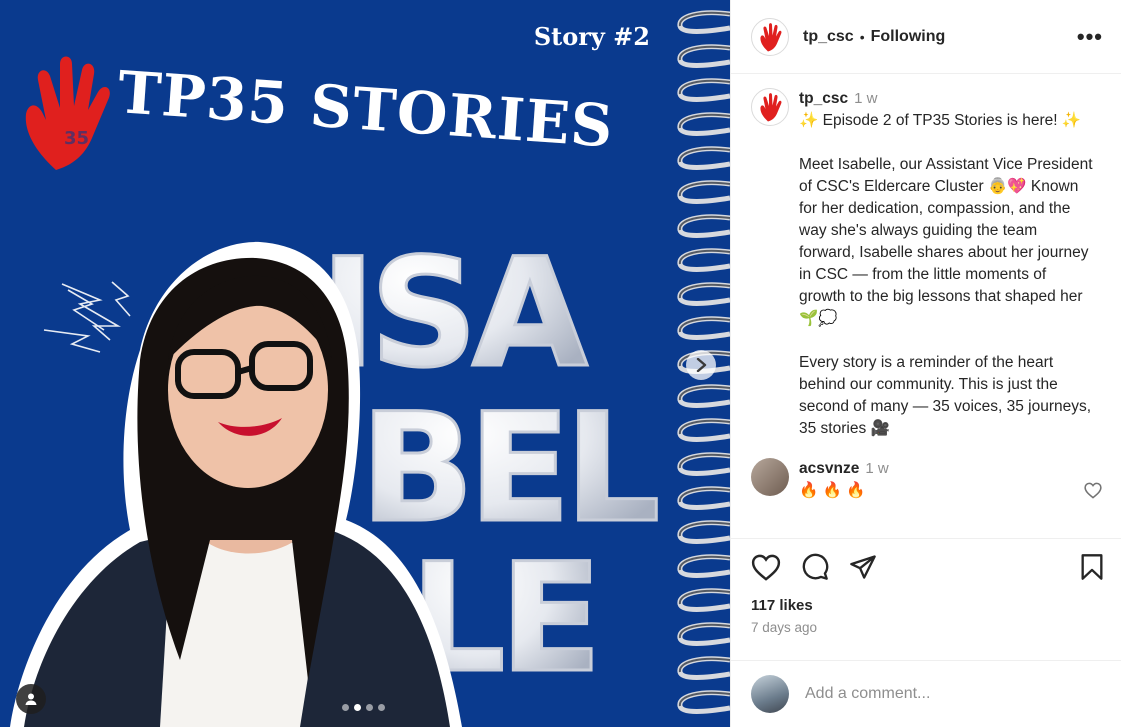  What do you see at coordinates (828, 37) in the screenshot?
I see `author-username: tp_csc` at bounding box center [828, 37].